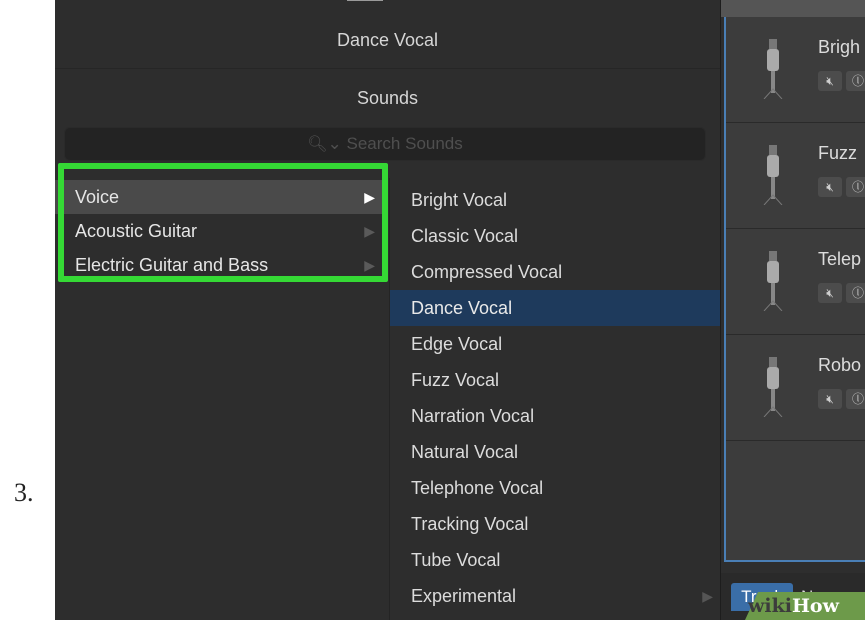 The image size is (865, 620). I want to click on patch-name: Dance Vocal, so click(387, 40).